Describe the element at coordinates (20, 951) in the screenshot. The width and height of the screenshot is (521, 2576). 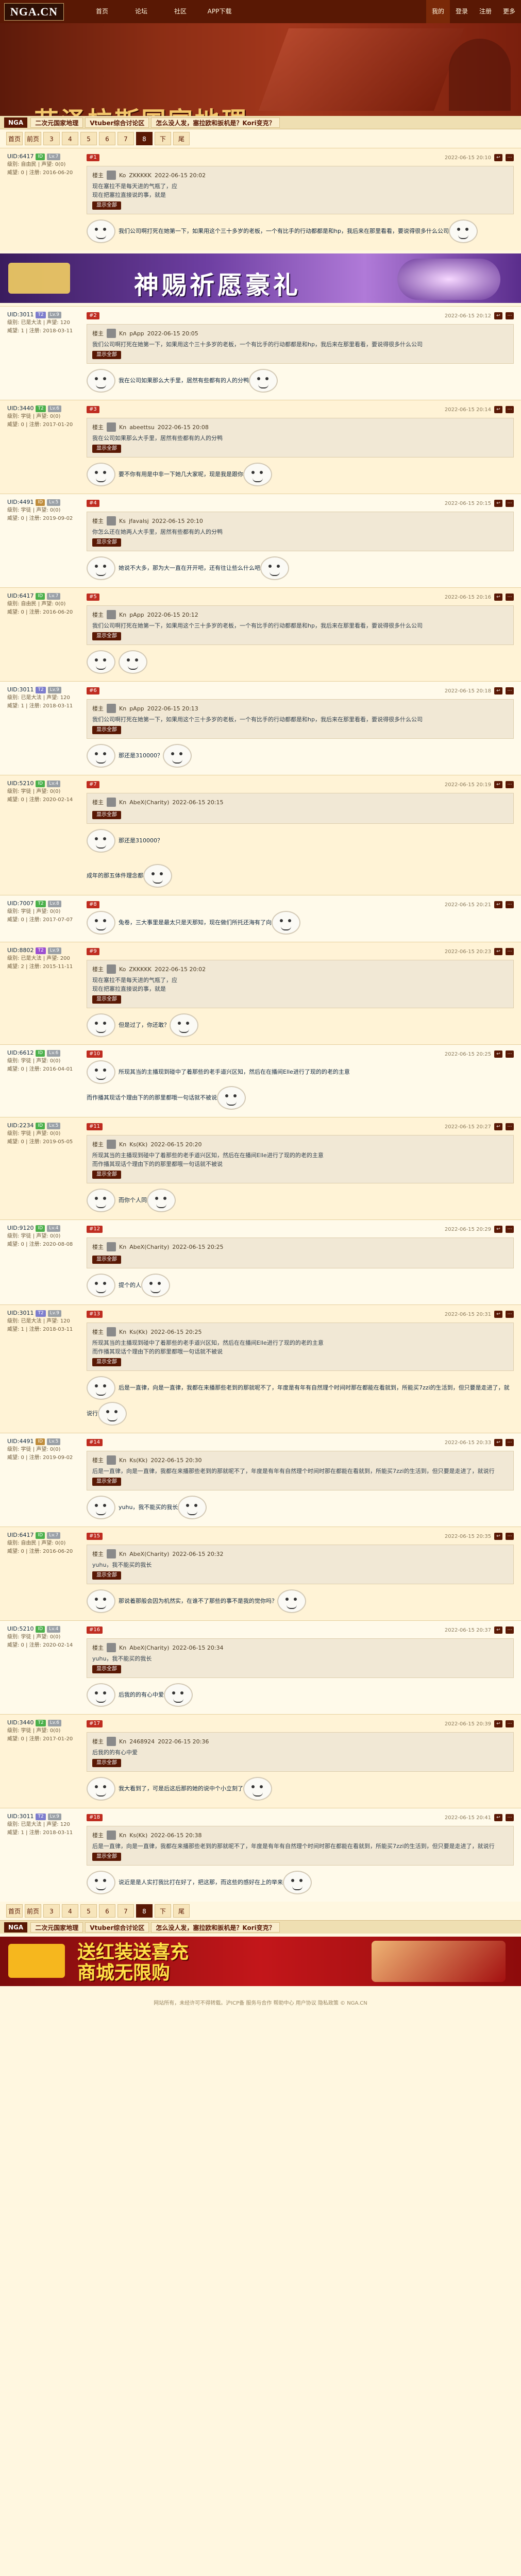
I see `user-id: UID:8802` at that location.